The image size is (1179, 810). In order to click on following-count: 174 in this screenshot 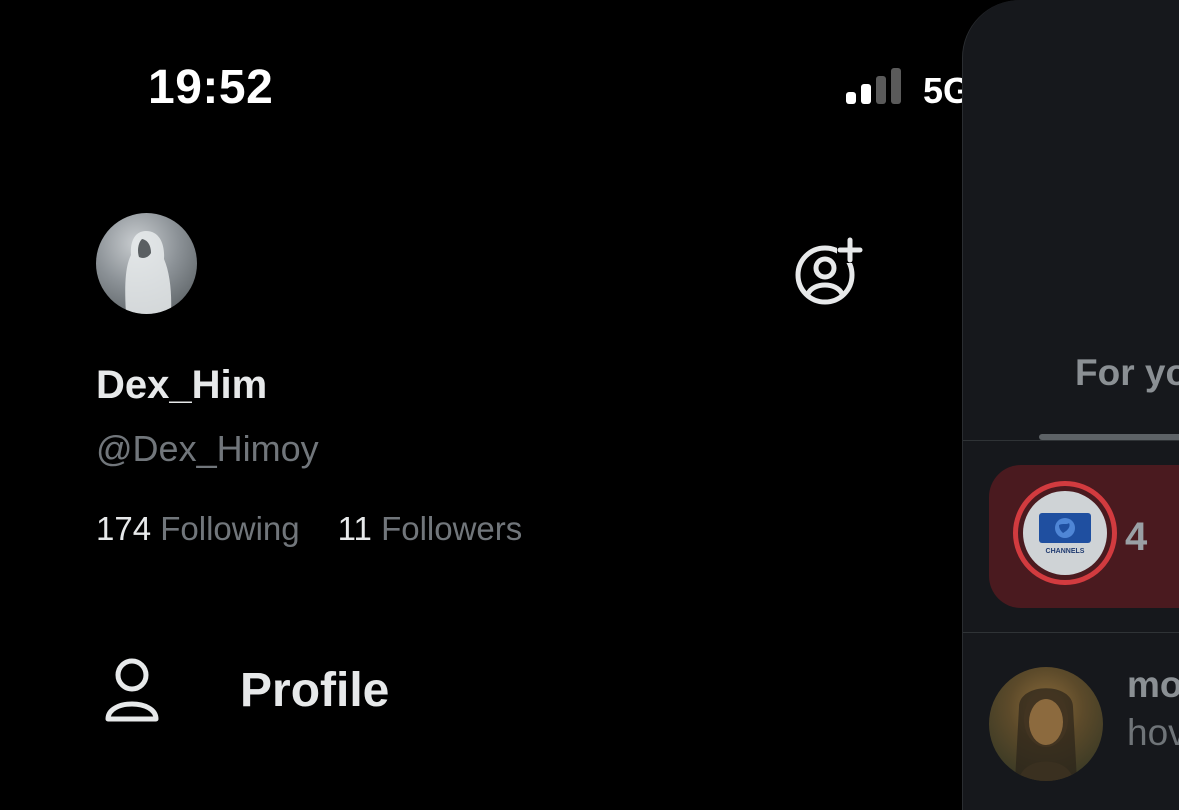, I will do `click(124, 528)`.